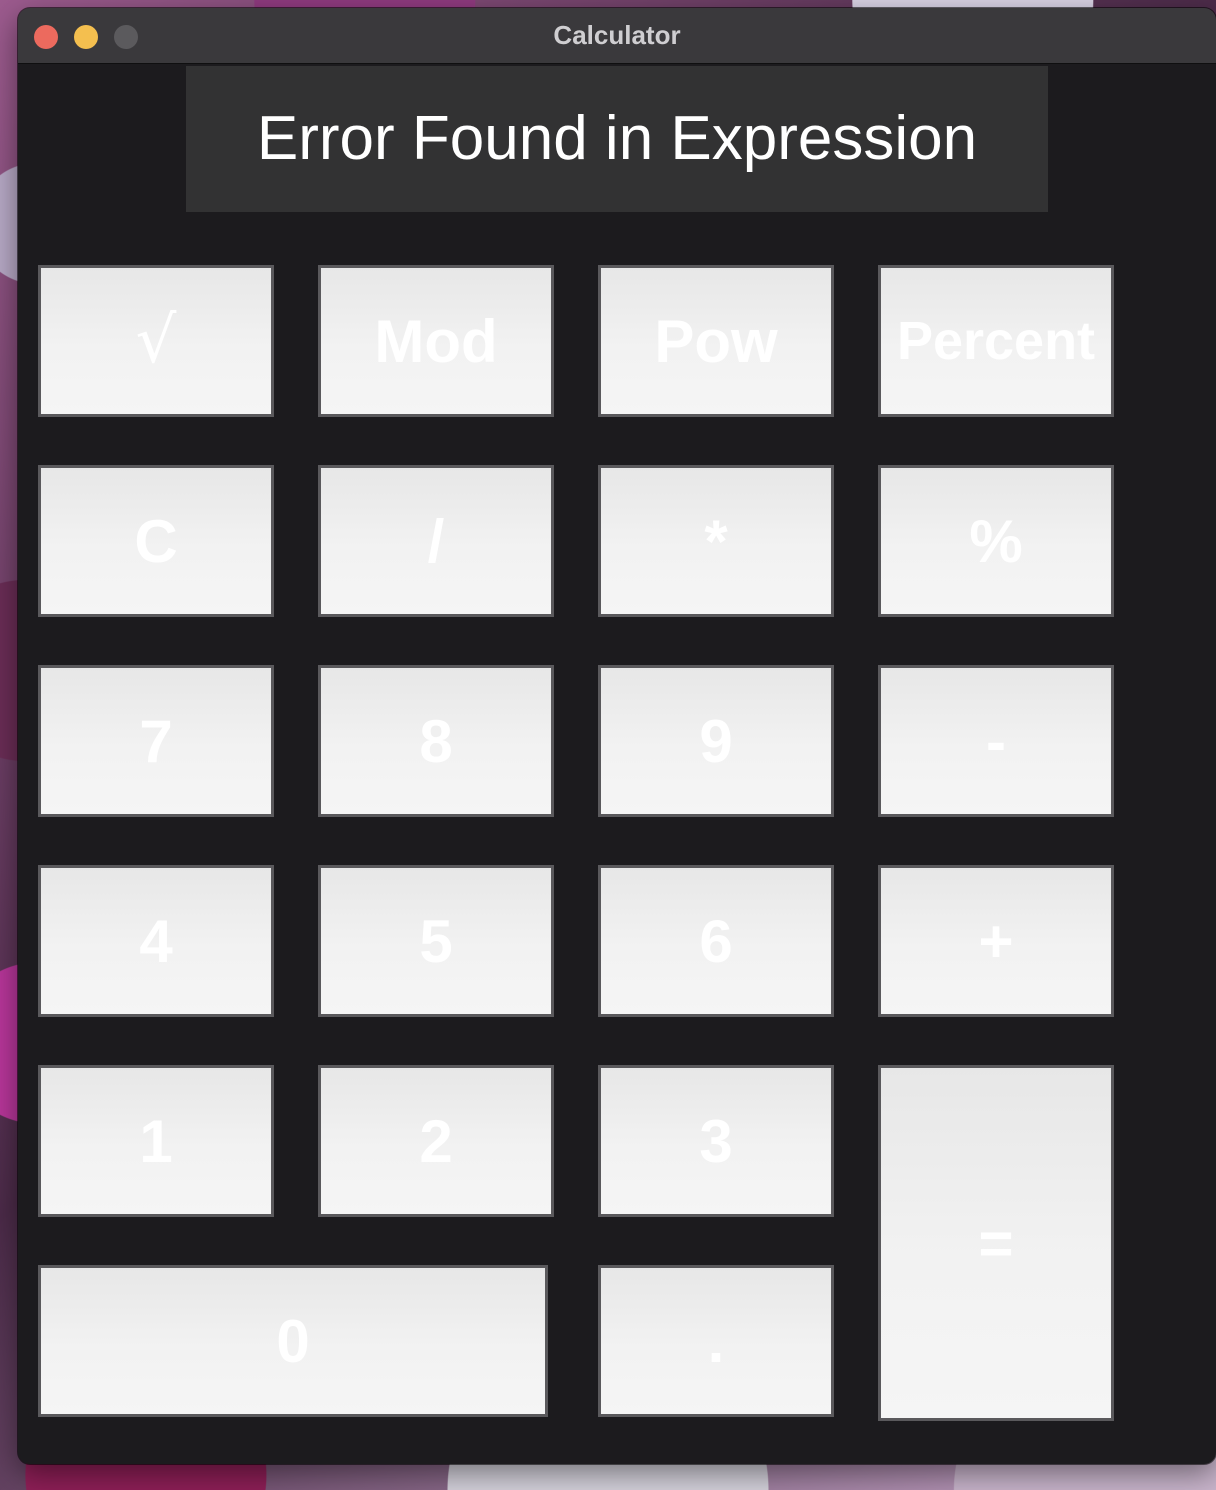  What do you see at coordinates (156, 541) in the screenshot?
I see `clear-button: C` at bounding box center [156, 541].